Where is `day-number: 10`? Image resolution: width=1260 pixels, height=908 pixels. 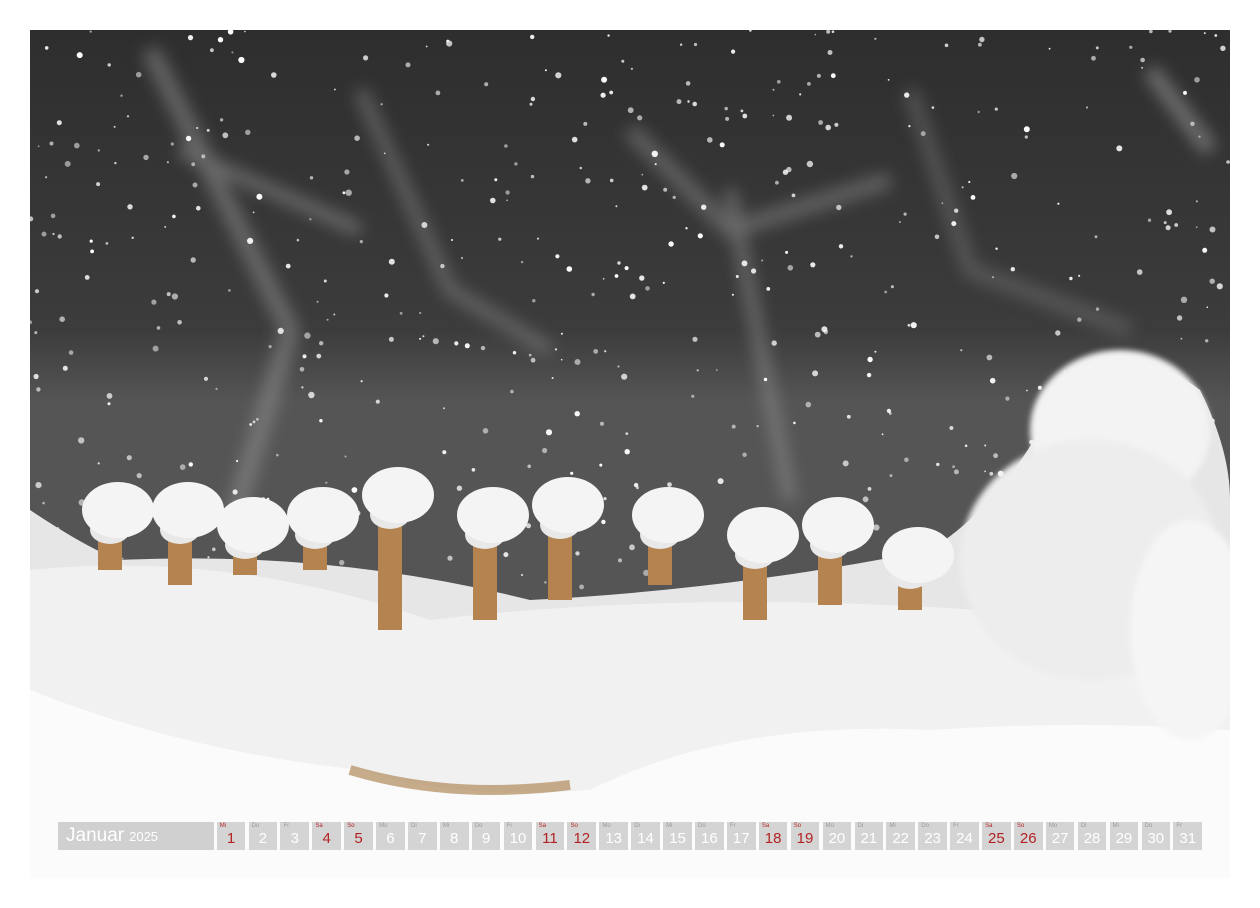 day-number: 10 is located at coordinates (518, 838).